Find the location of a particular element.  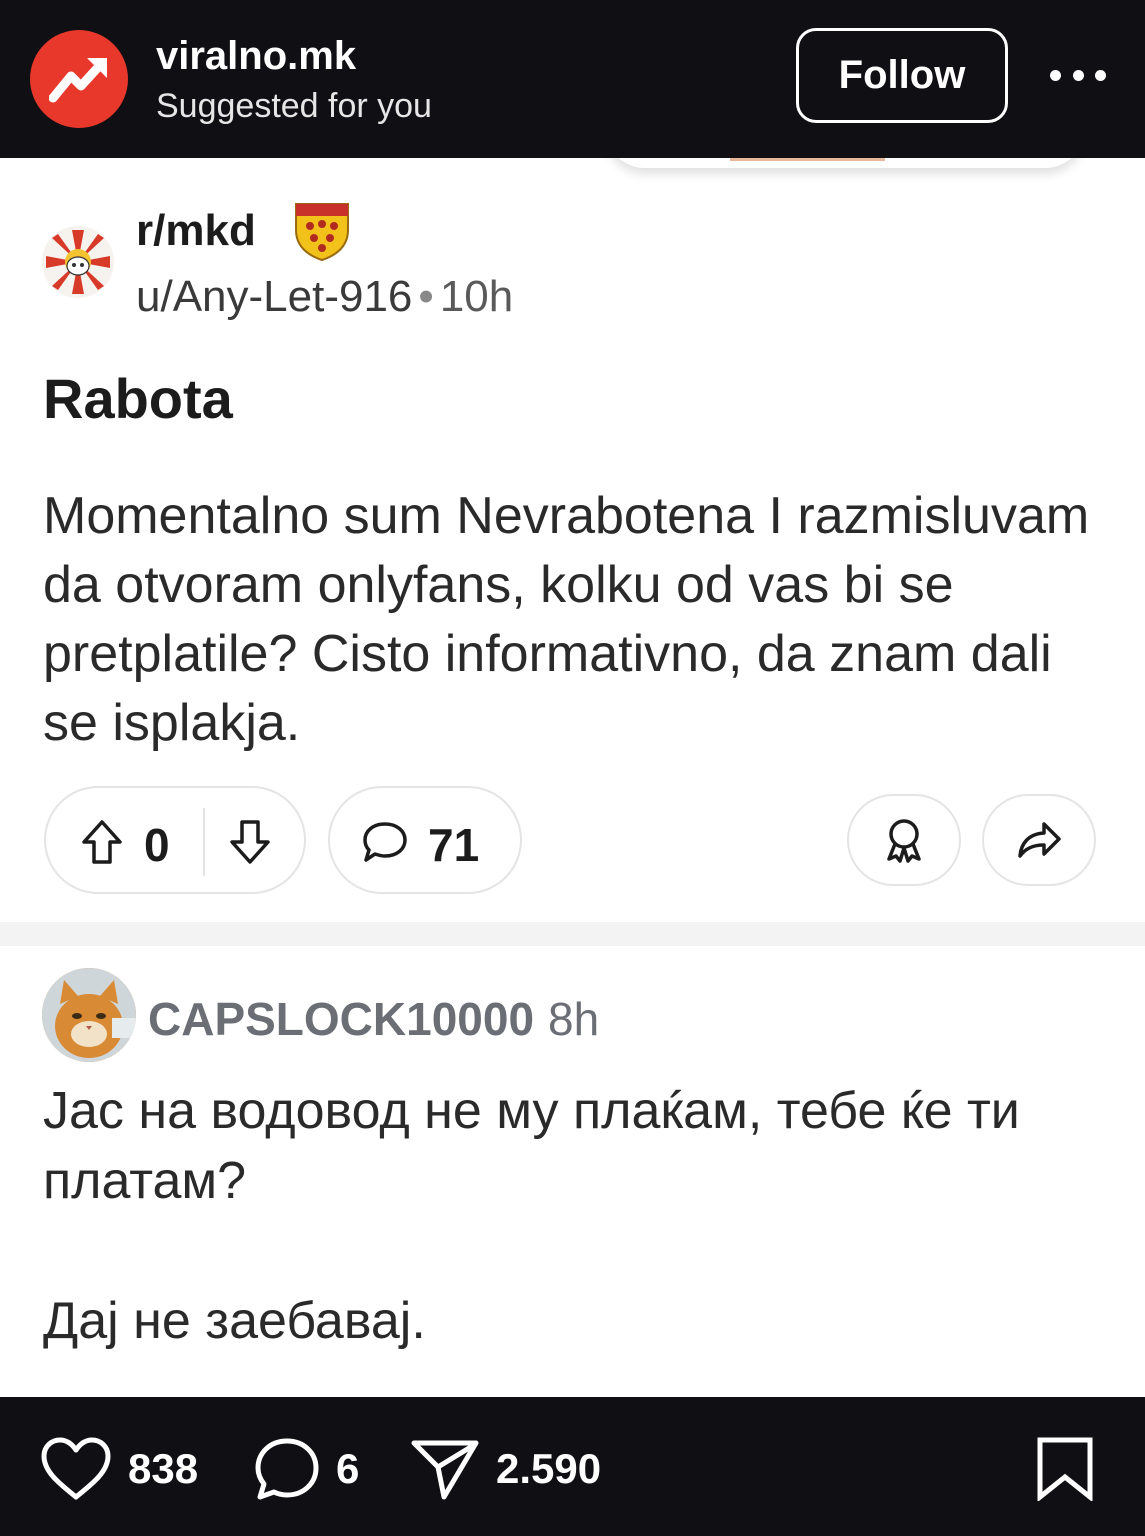

send-icon is located at coordinates (445, 1469).